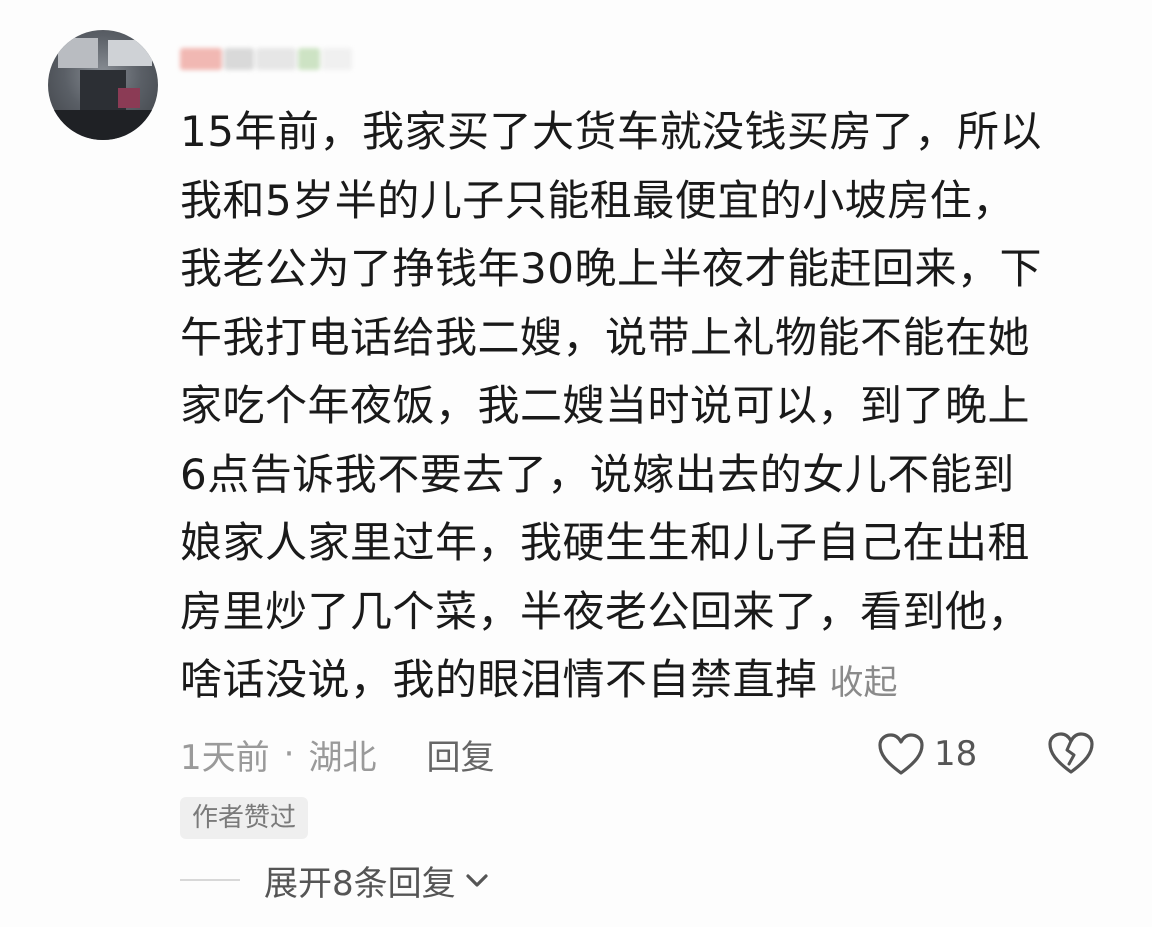  Describe the element at coordinates (597, 474) in the screenshot. I see `comment-line: 6点告诉我不要去了，说嫁出去的女儿不能到` at that location.